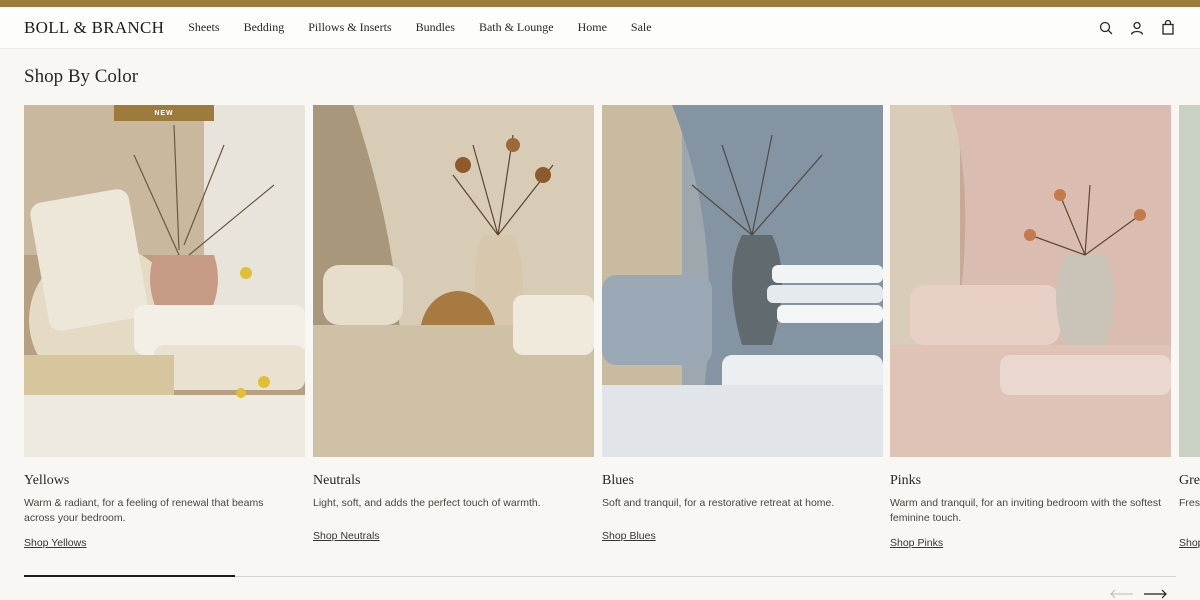 The height and width of the screenshot is (600, 1200). I want to click on nav-item-home: Home, so click(592, 27).